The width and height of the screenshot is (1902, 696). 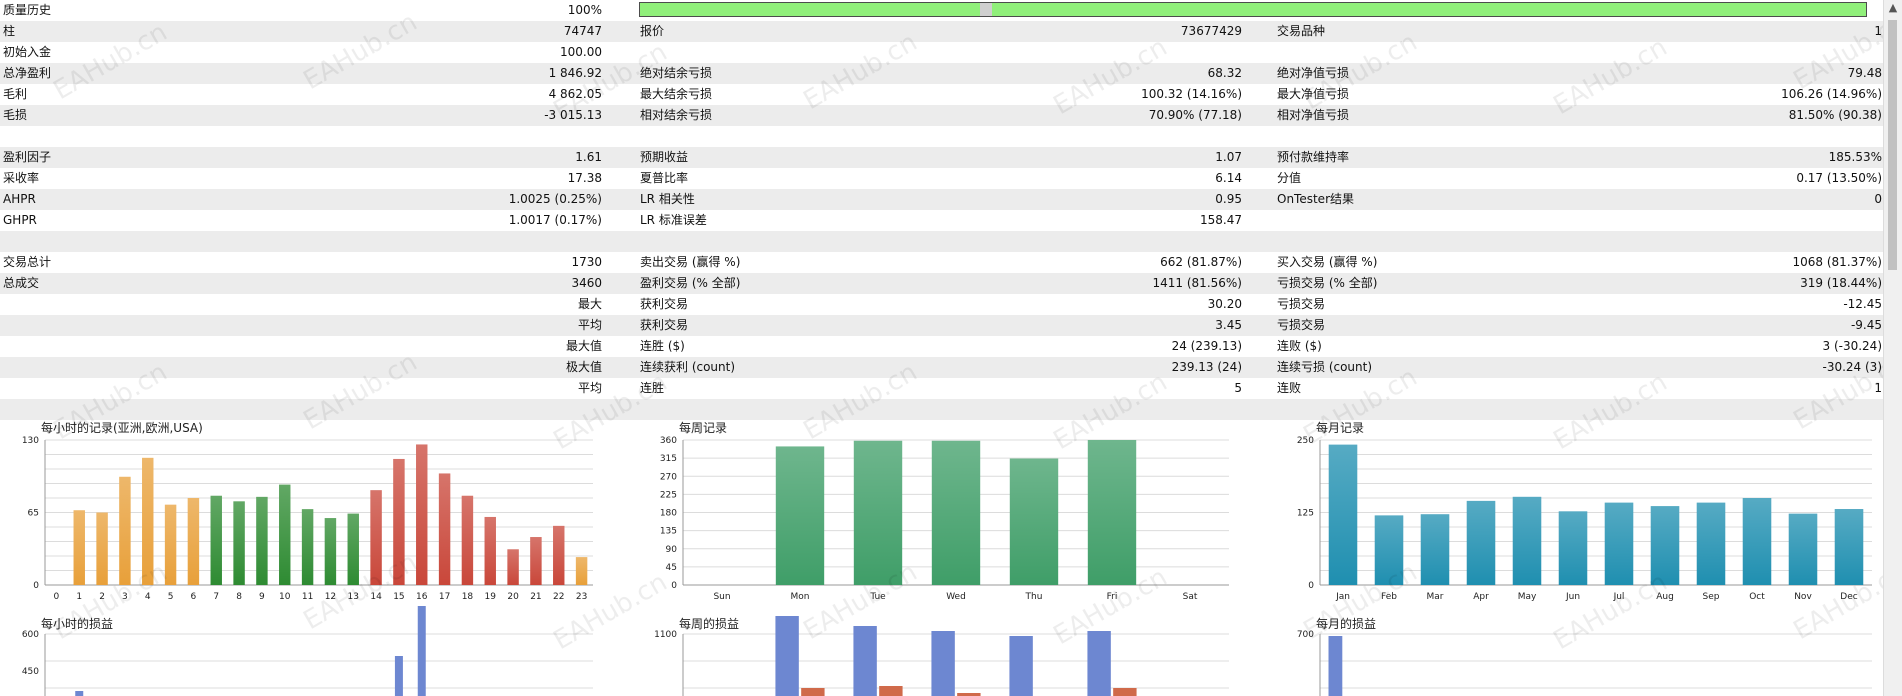 What do you see at coordinates (676, 115) in the screenshot?
I see `stats-label-2: 相对结余亏损` at bounding box center [676, 115].